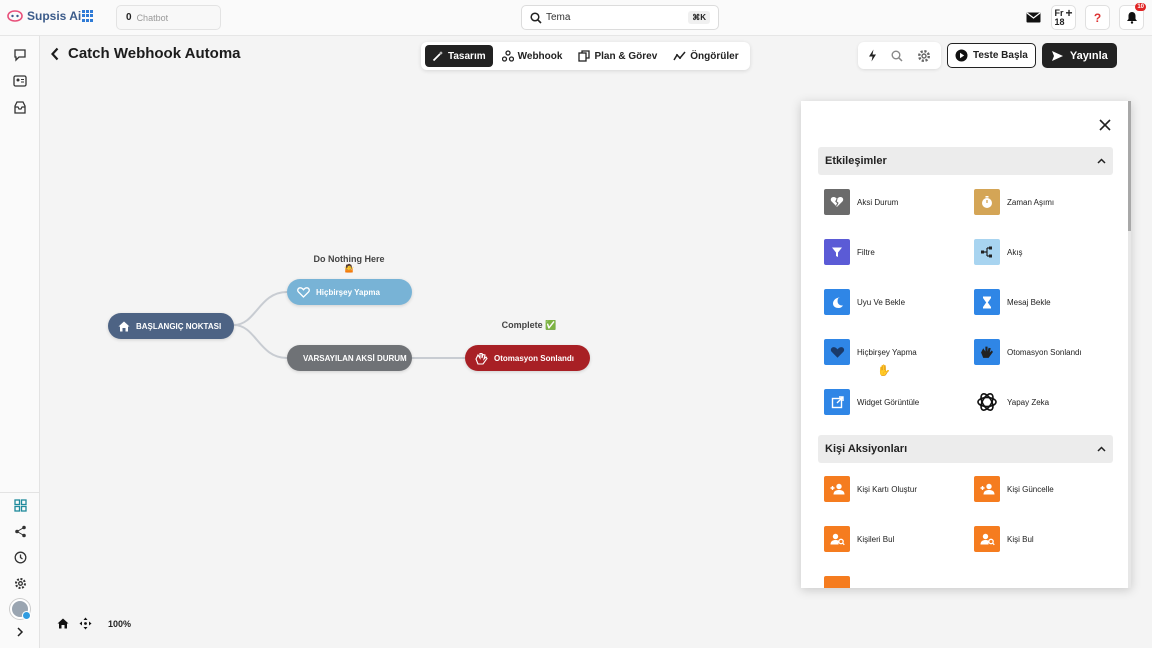  Describe the element at coordinates (20, 55) in the screenshot. I see `chat-icon` at that location.